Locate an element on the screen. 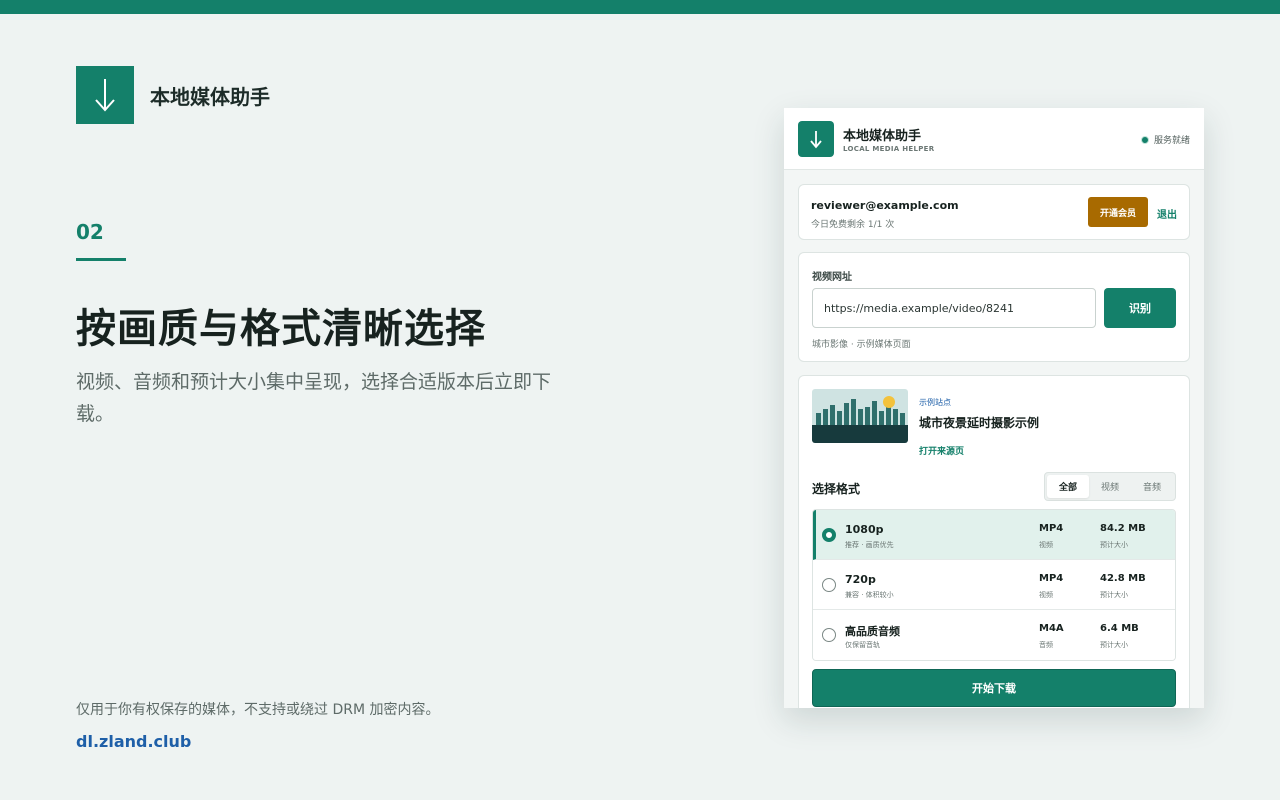 The image size is (1280, 800). account-email: reviewer@example.com is located at coordinates (885, 205).